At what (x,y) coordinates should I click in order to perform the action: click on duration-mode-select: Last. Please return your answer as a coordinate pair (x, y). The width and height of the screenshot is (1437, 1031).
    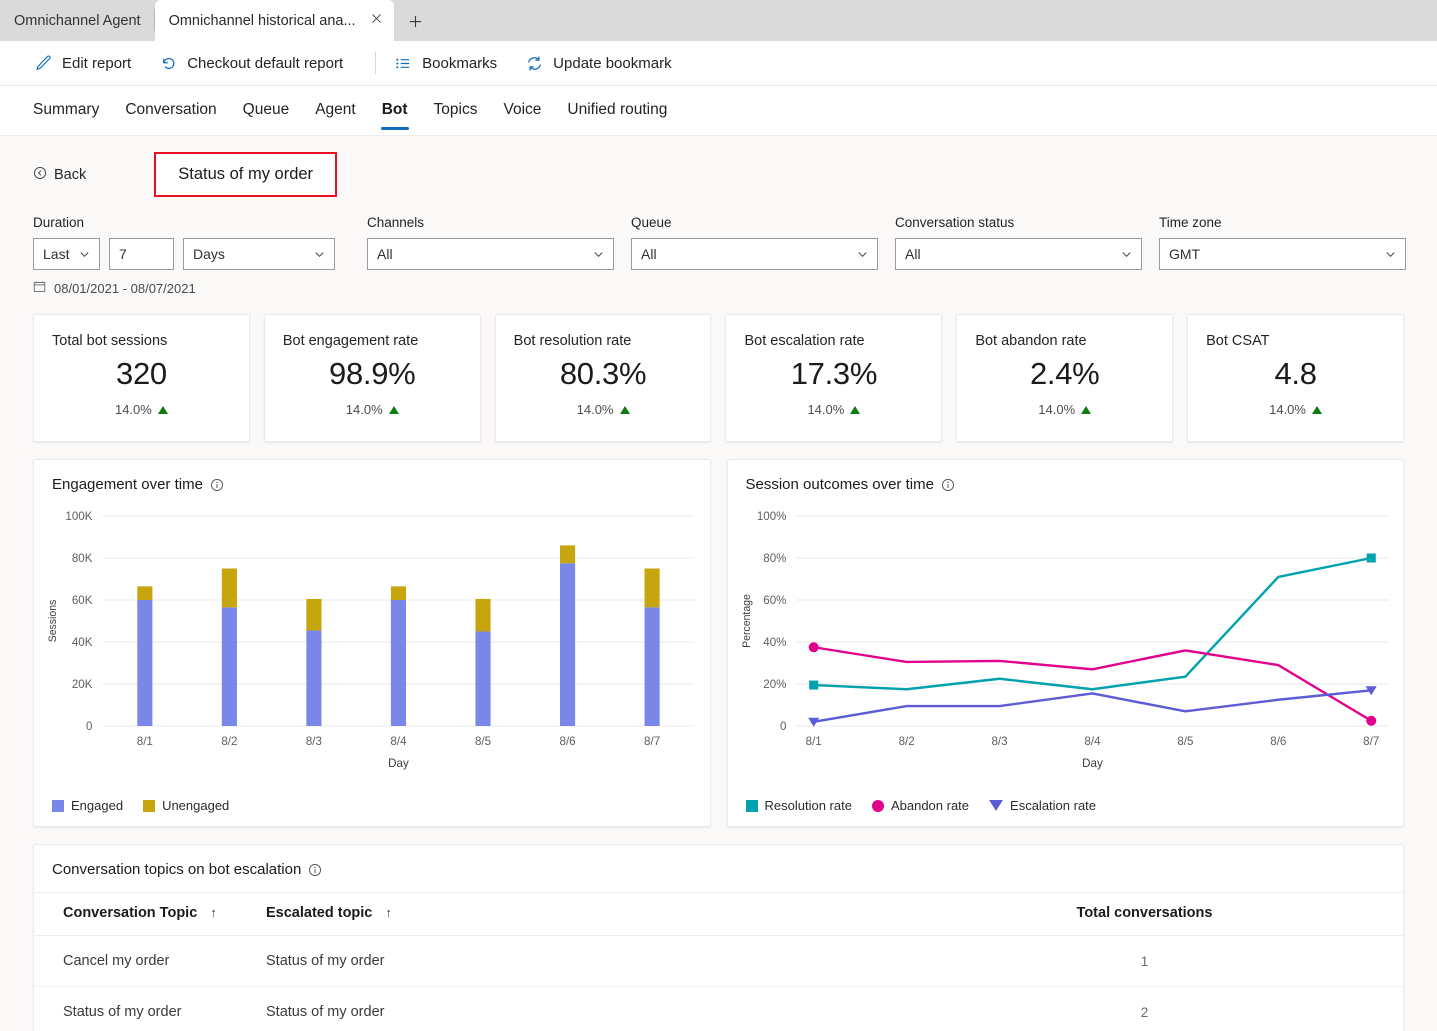
    Looking at the image, I should click on (66, 254).